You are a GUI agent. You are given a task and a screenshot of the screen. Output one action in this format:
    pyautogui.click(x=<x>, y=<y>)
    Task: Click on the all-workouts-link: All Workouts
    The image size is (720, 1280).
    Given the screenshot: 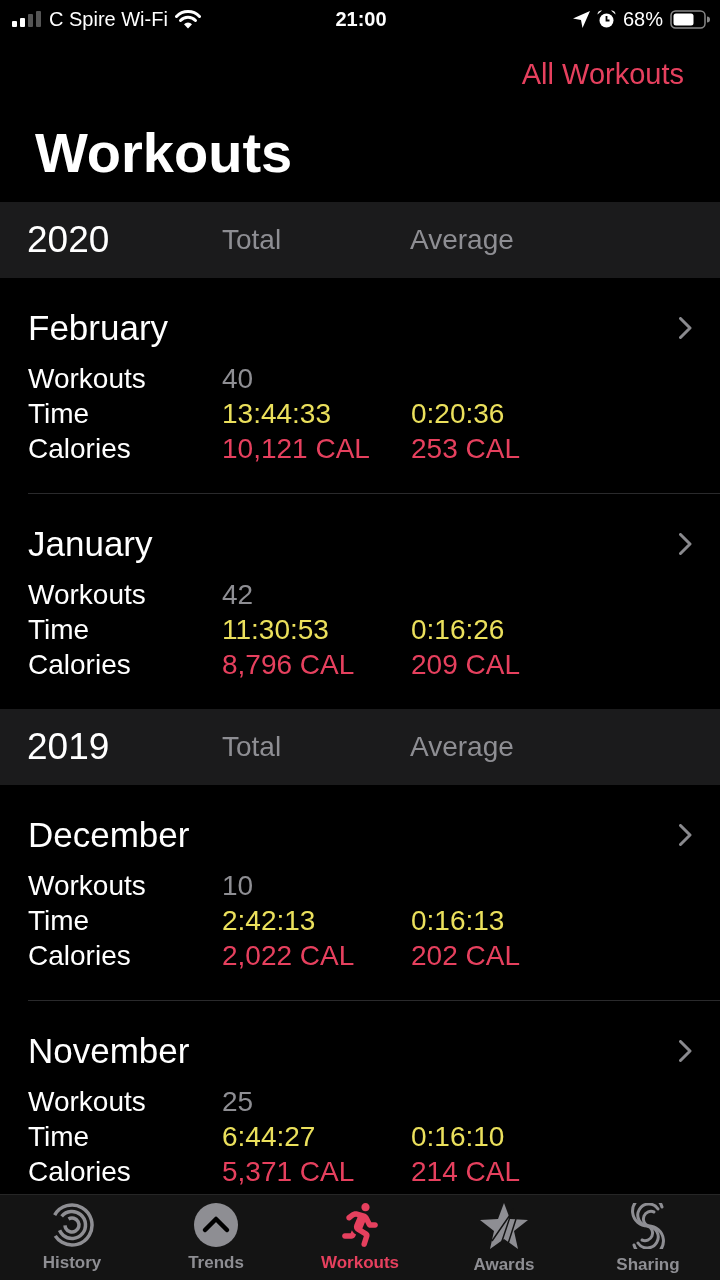 What is the action you would take?
    pyautogui.click(x=602, y=74)
    